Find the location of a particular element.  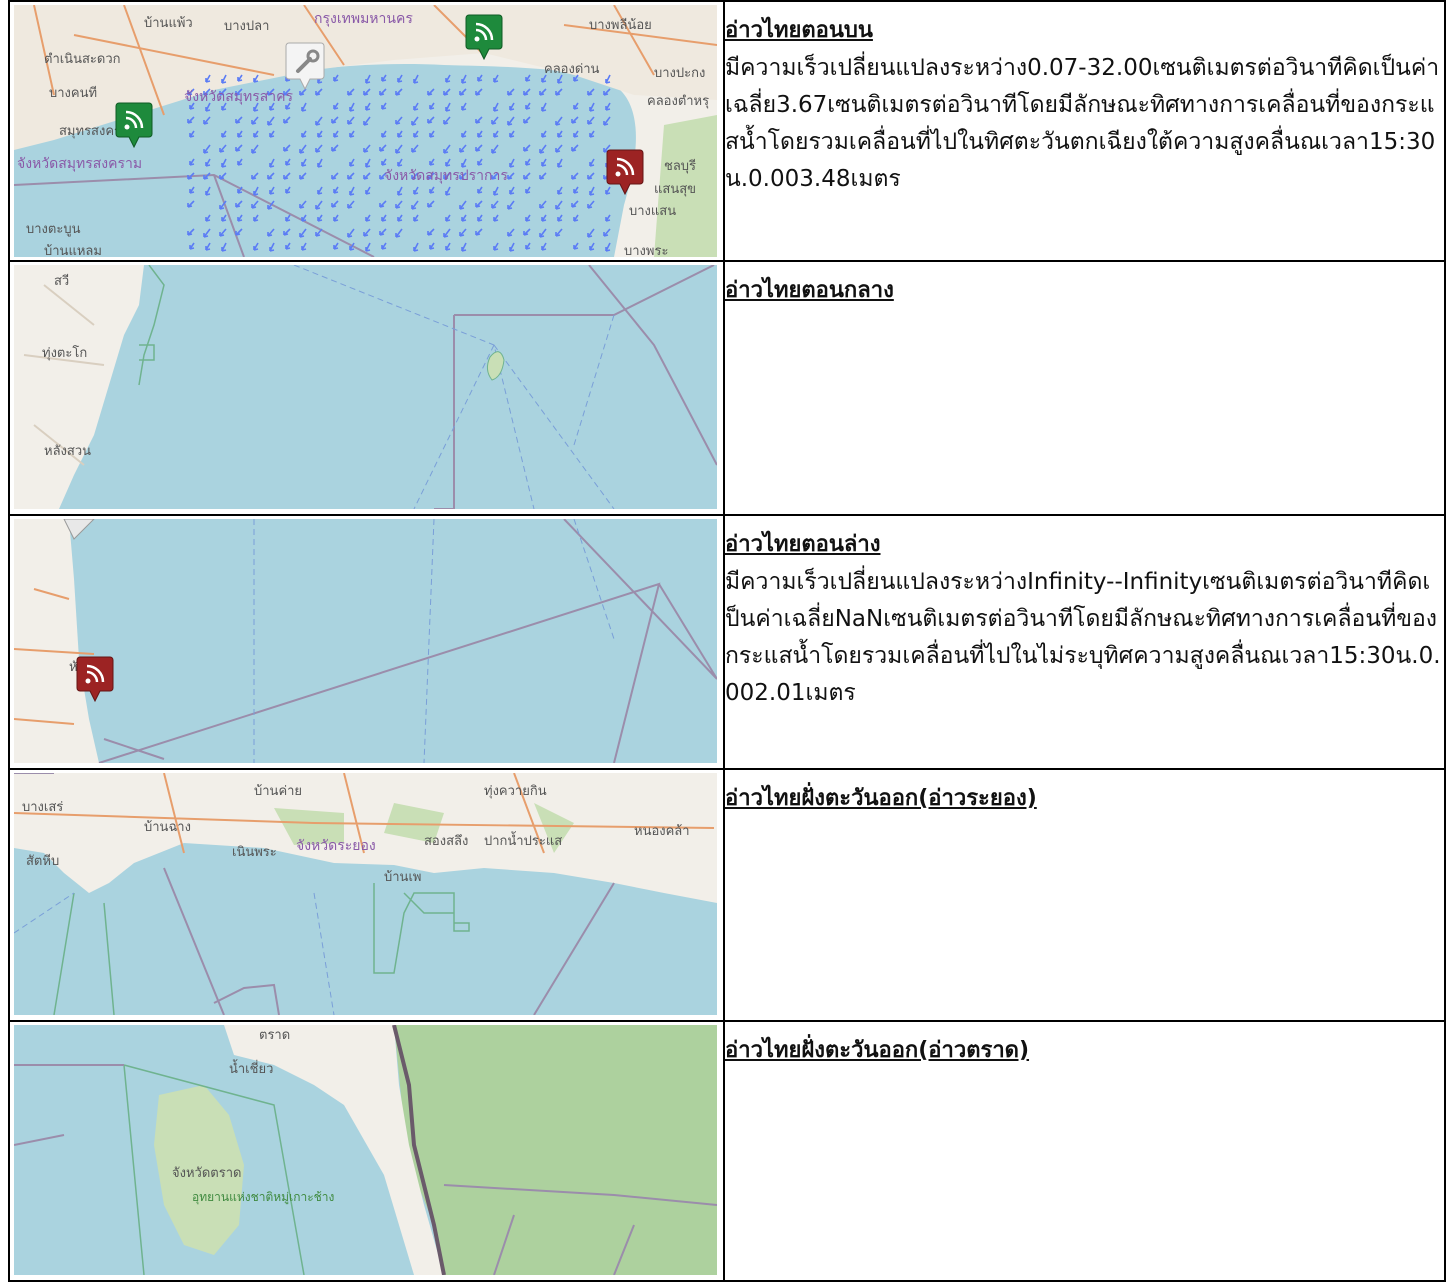

map-label: หลังสวน is located at coordinates (67, 451).